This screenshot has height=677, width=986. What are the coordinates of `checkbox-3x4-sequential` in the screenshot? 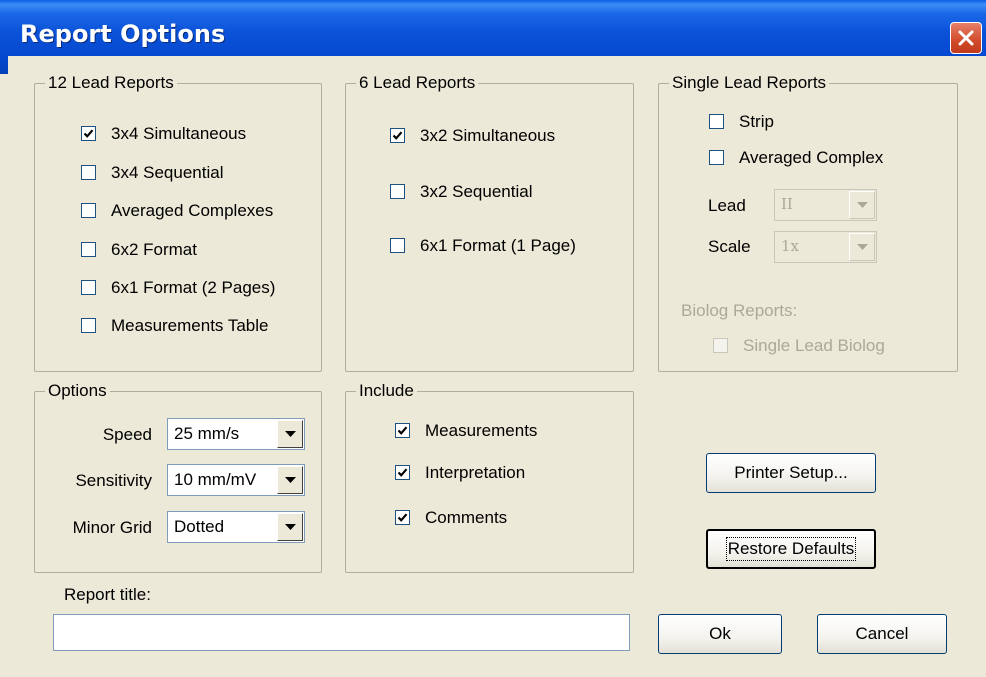 It's located at (88, 172).